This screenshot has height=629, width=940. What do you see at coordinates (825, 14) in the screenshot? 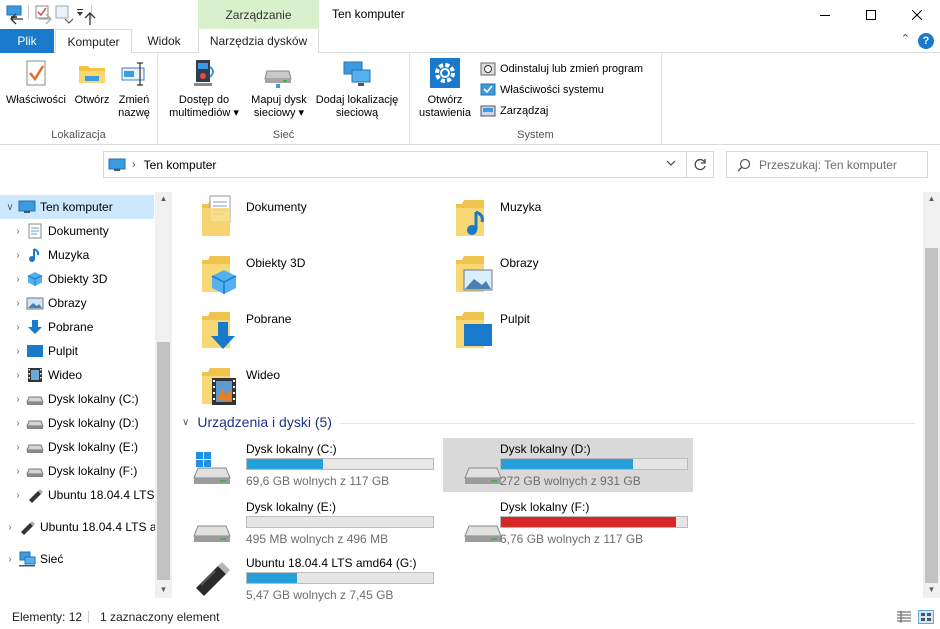
I see `minimize-button` at bounding box center [825, 14].